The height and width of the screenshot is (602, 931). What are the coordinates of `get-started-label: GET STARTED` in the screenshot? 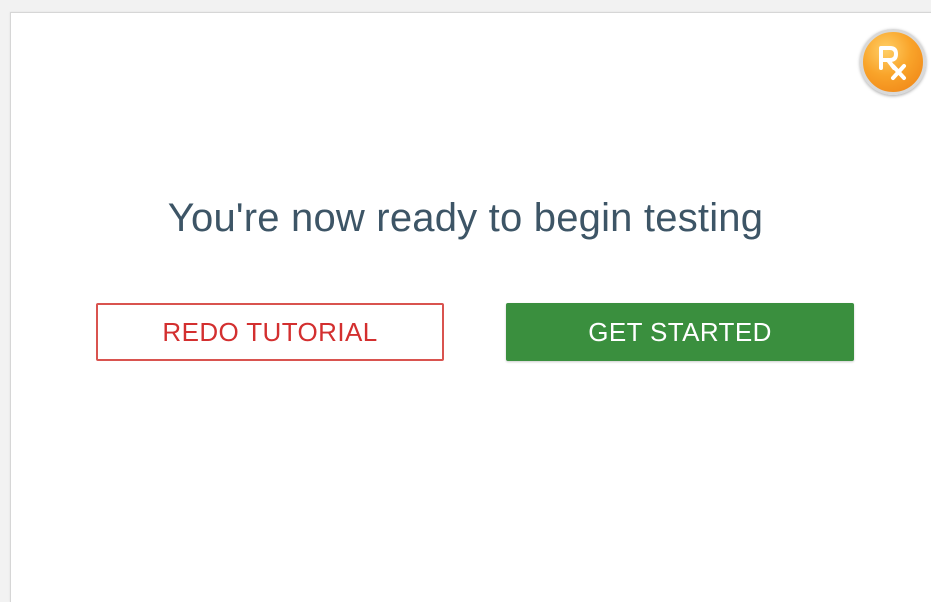 It's located at (680, 331).